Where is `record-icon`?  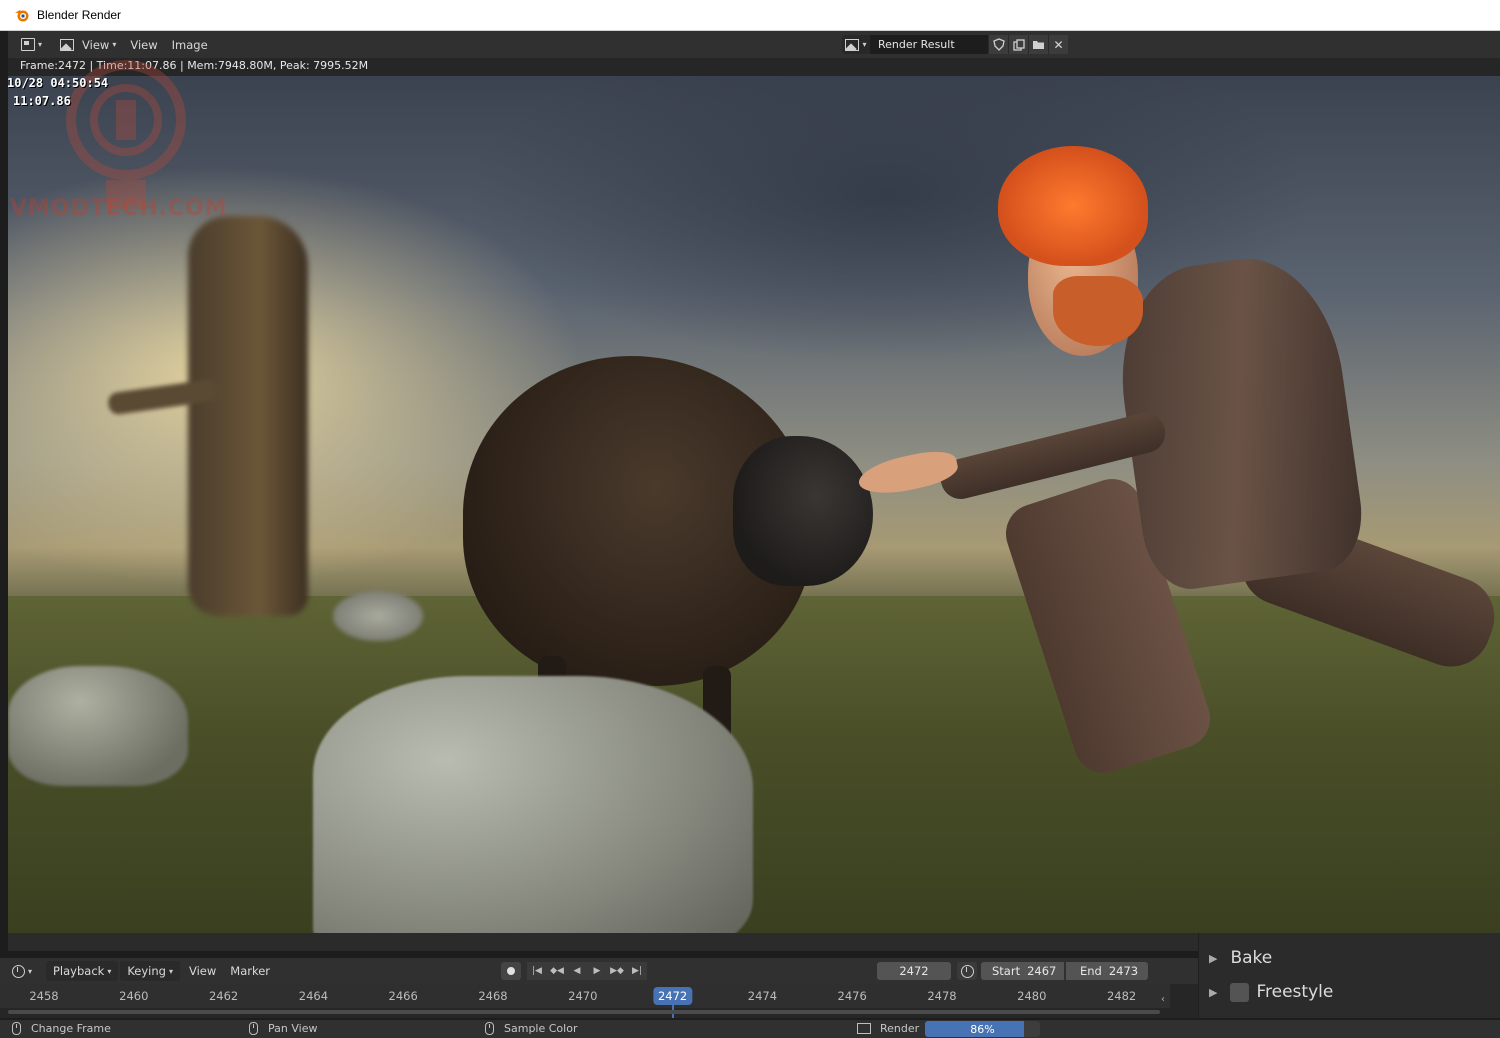 record-icon is located at coordinates (511, 971).